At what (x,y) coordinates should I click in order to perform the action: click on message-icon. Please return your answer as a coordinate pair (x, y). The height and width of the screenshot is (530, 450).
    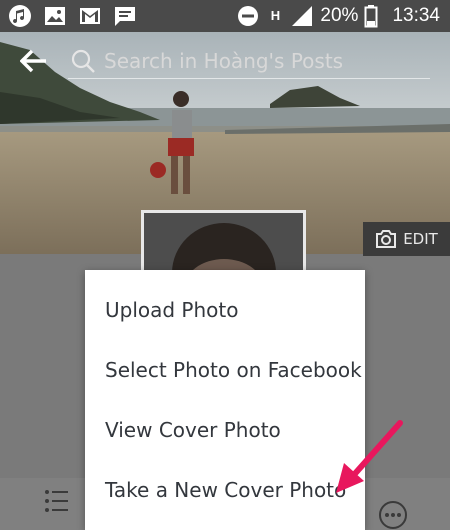
    Looking at the image, I should click on (125, 16).